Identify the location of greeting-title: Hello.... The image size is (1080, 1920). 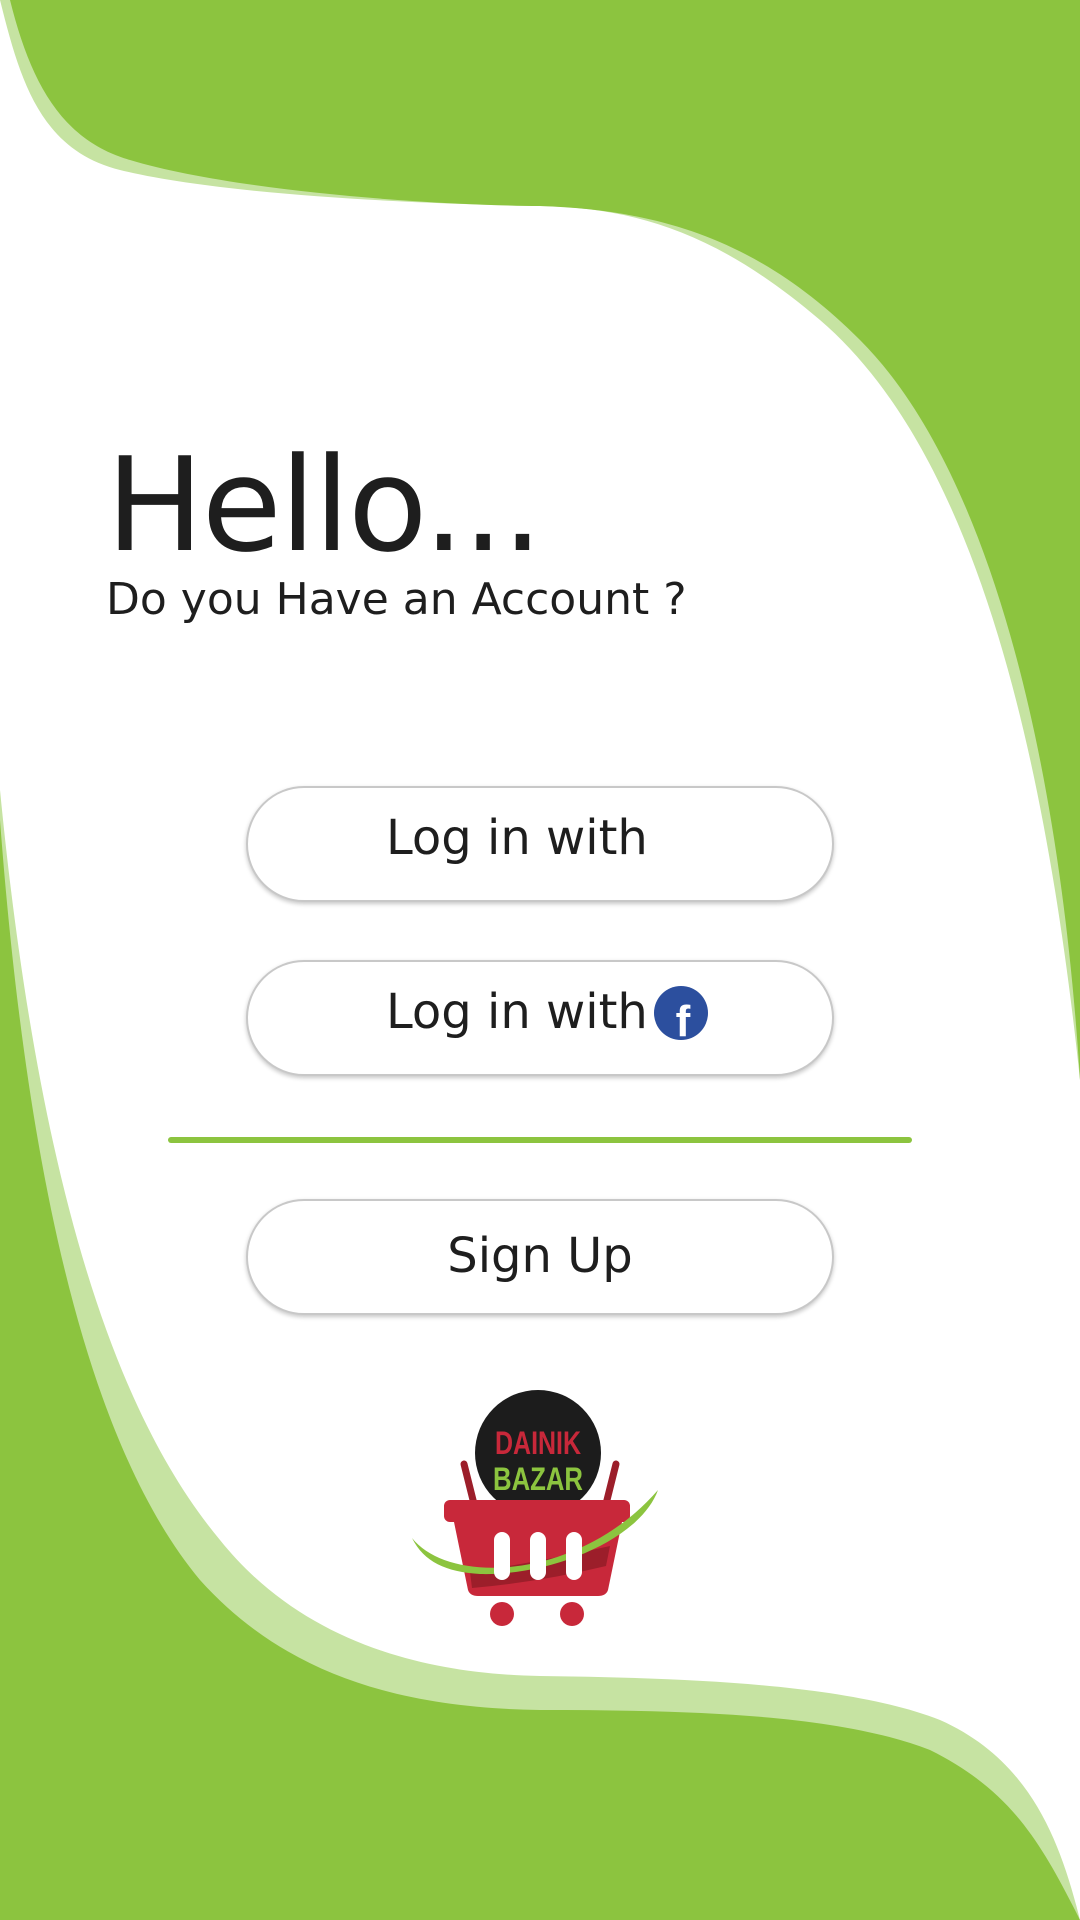
(324, 505).